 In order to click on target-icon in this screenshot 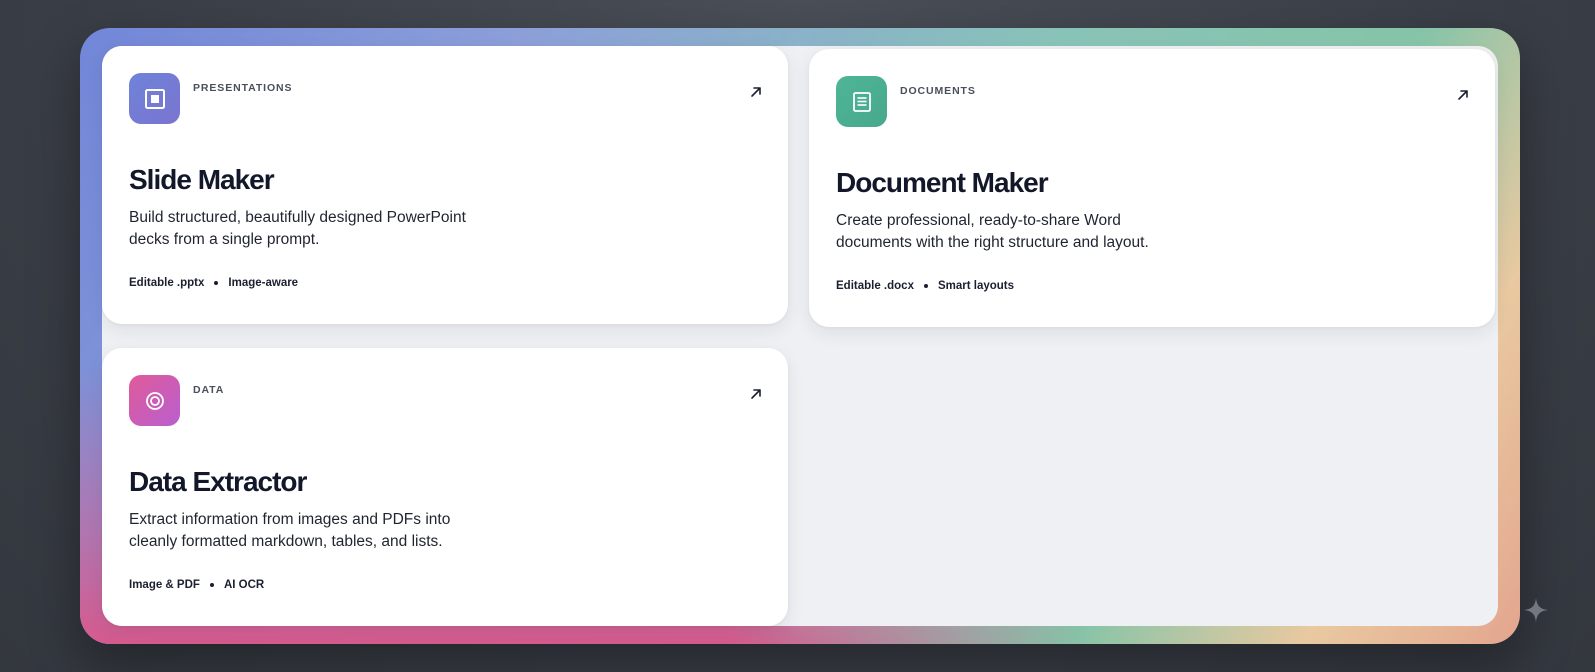, I will do `click(154, 400)`.